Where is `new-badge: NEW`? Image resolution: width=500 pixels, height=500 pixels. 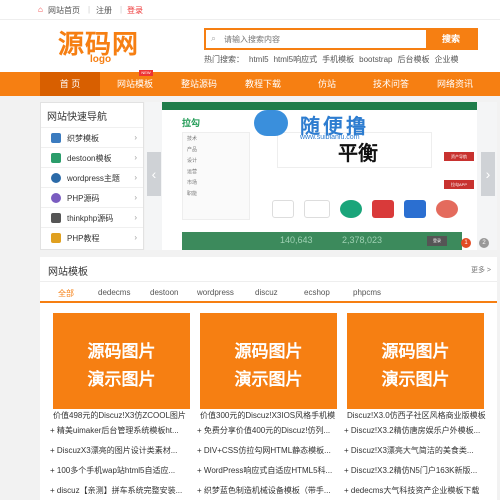 new-badge: NEW is located at coordinates (146, 73).